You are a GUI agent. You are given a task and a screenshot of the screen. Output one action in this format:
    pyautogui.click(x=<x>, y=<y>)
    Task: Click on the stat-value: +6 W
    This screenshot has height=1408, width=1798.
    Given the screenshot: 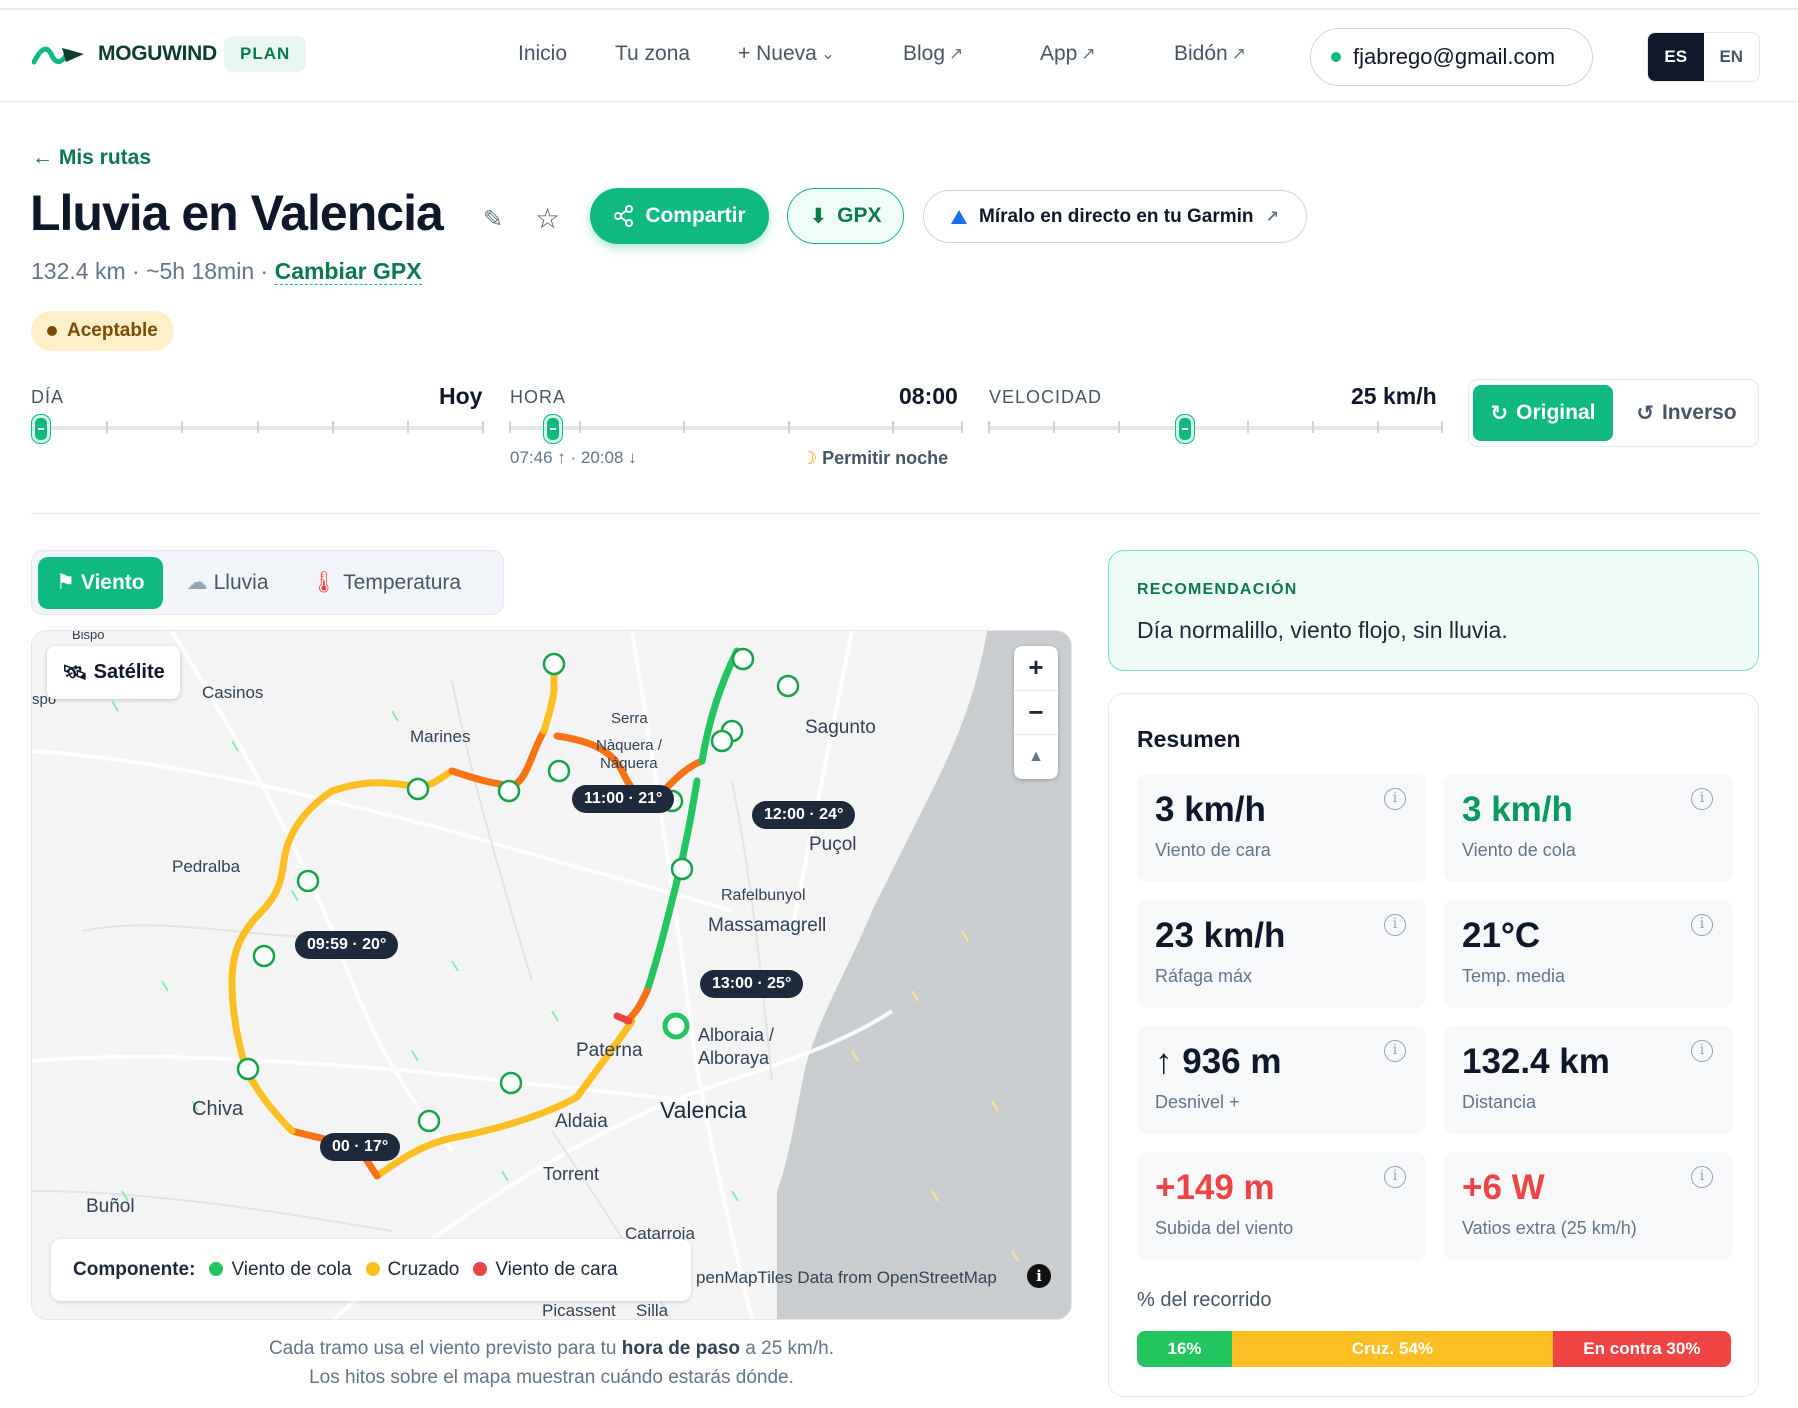 What is the action you would take?
    pyautogui.click(x=1503, y=1187)
    